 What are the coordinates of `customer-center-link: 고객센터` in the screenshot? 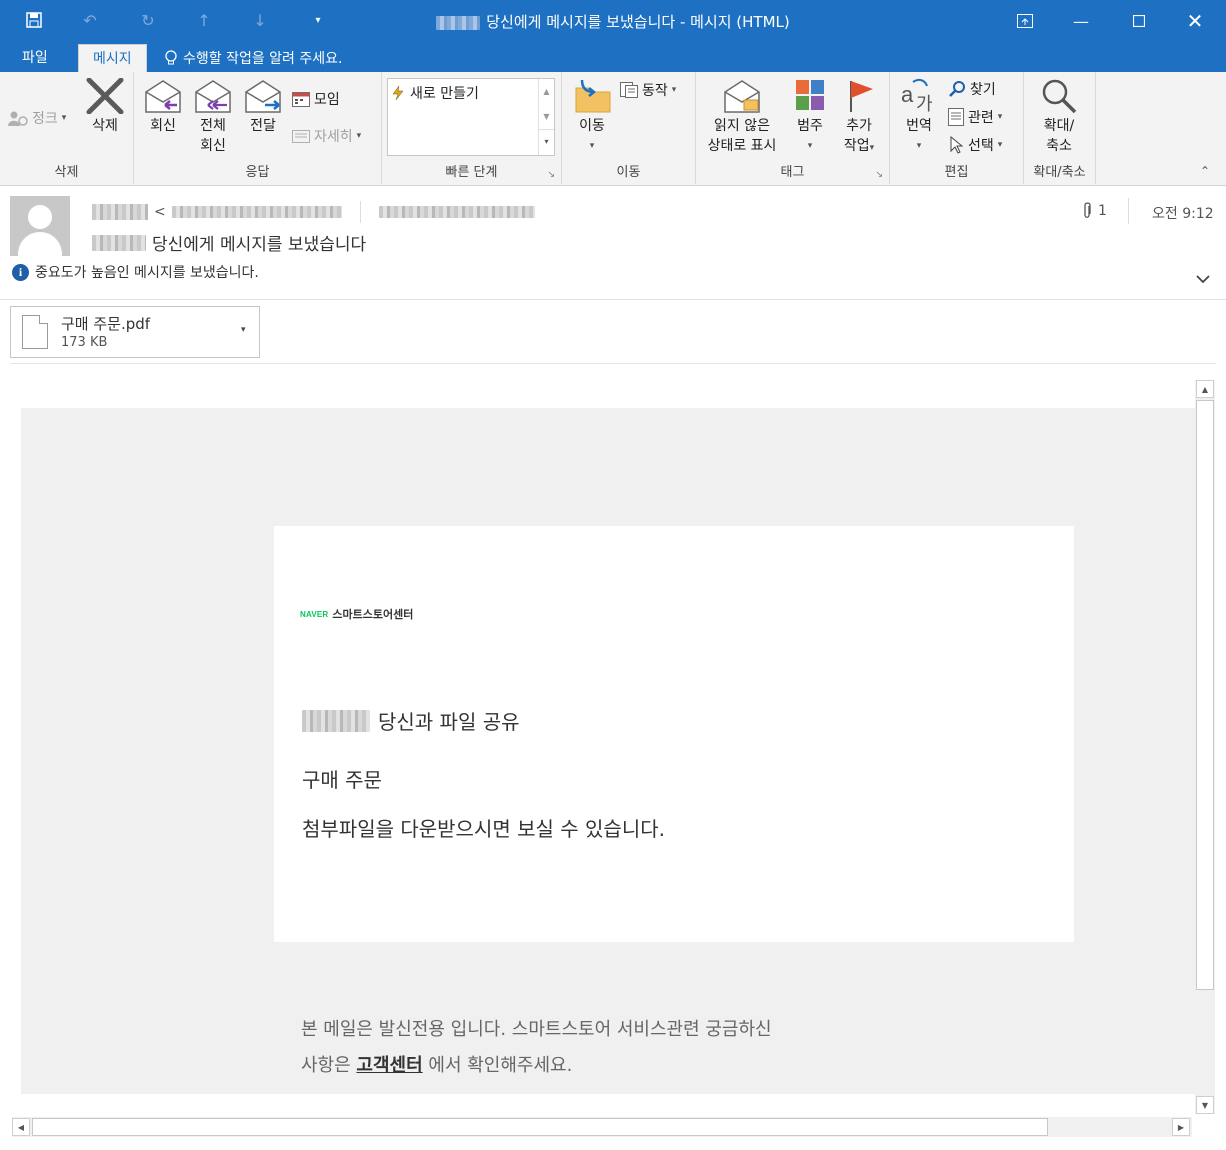 It's located at (389, 1065).